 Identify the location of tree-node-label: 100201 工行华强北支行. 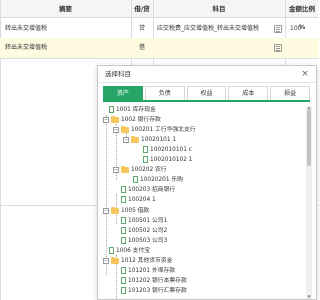
(163, 130).